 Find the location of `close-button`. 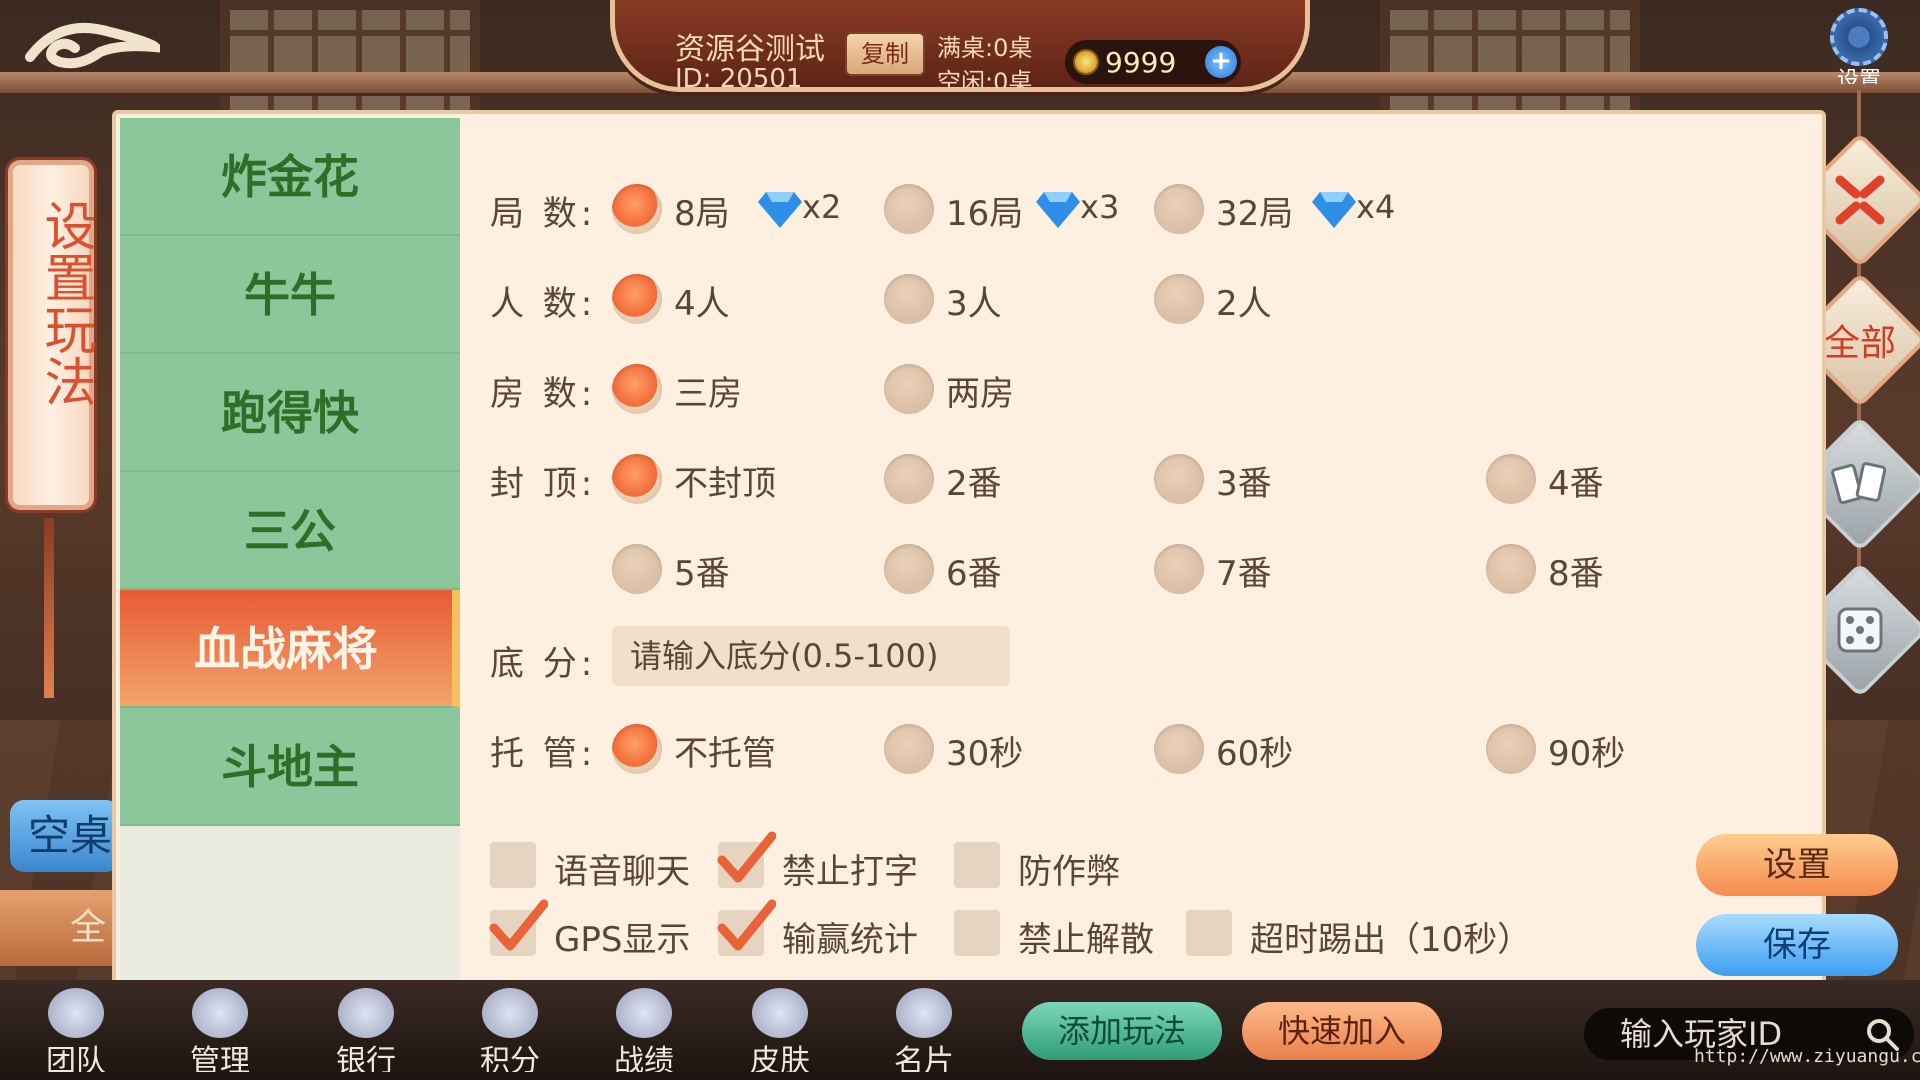

close-button is located at coordinates (1860, 200).